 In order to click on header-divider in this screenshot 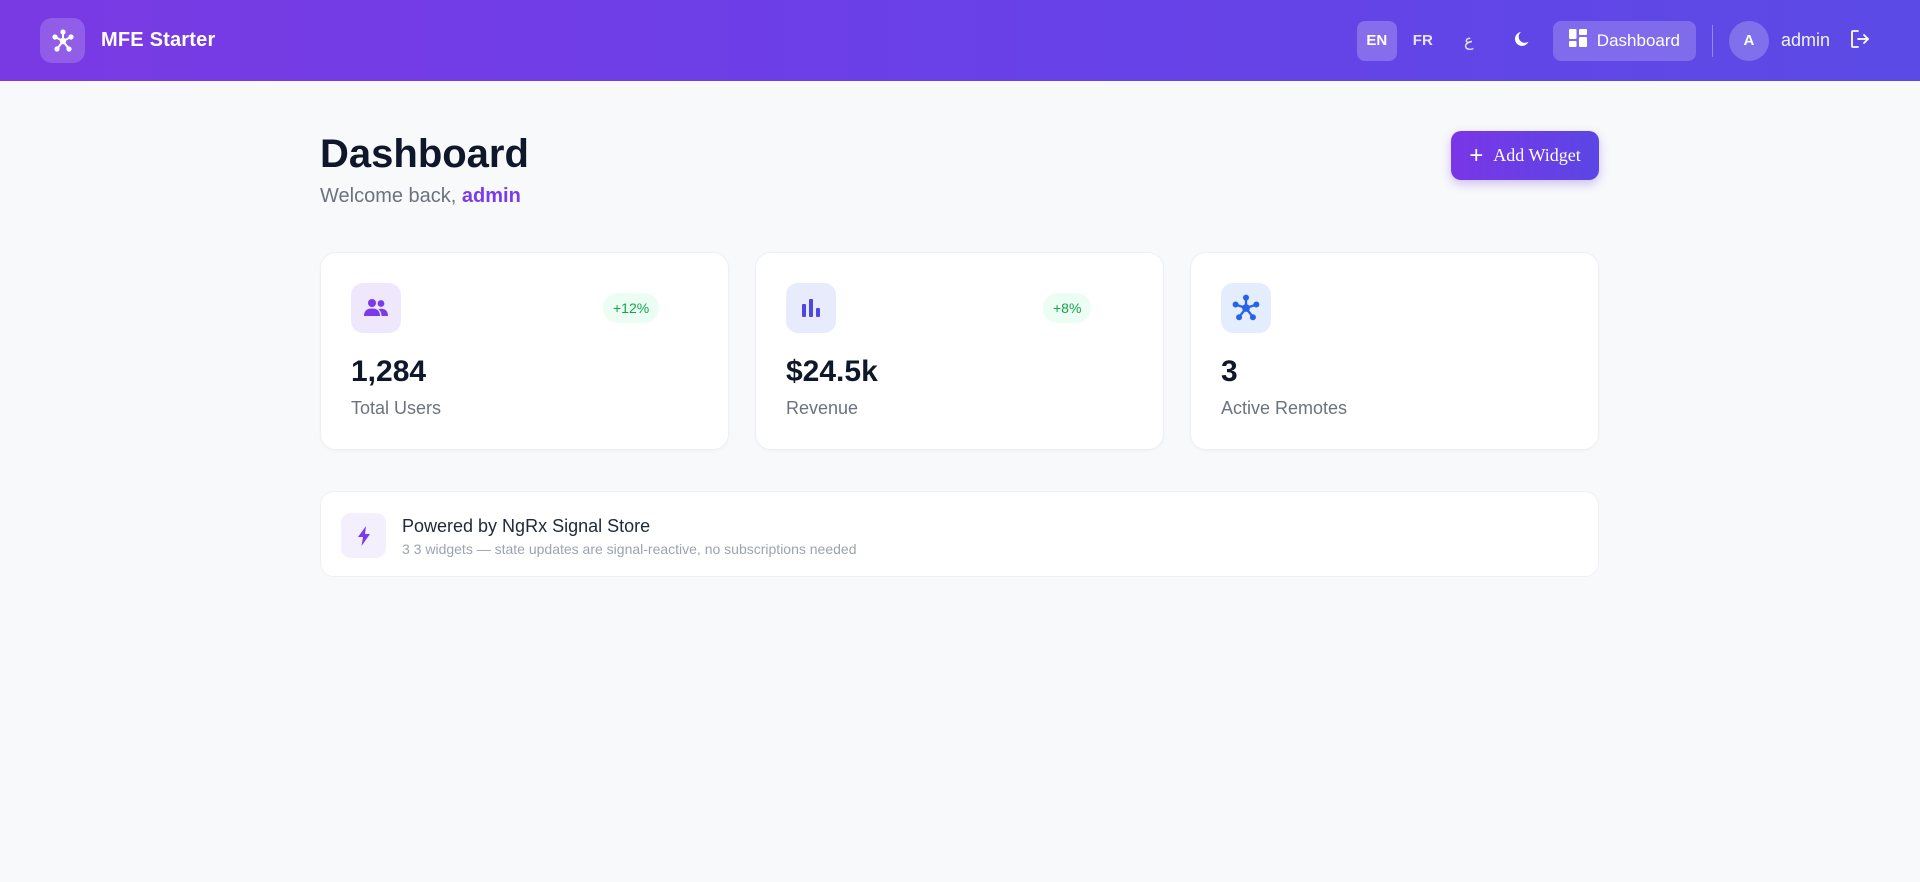, I will do `click(1712, 40)`.